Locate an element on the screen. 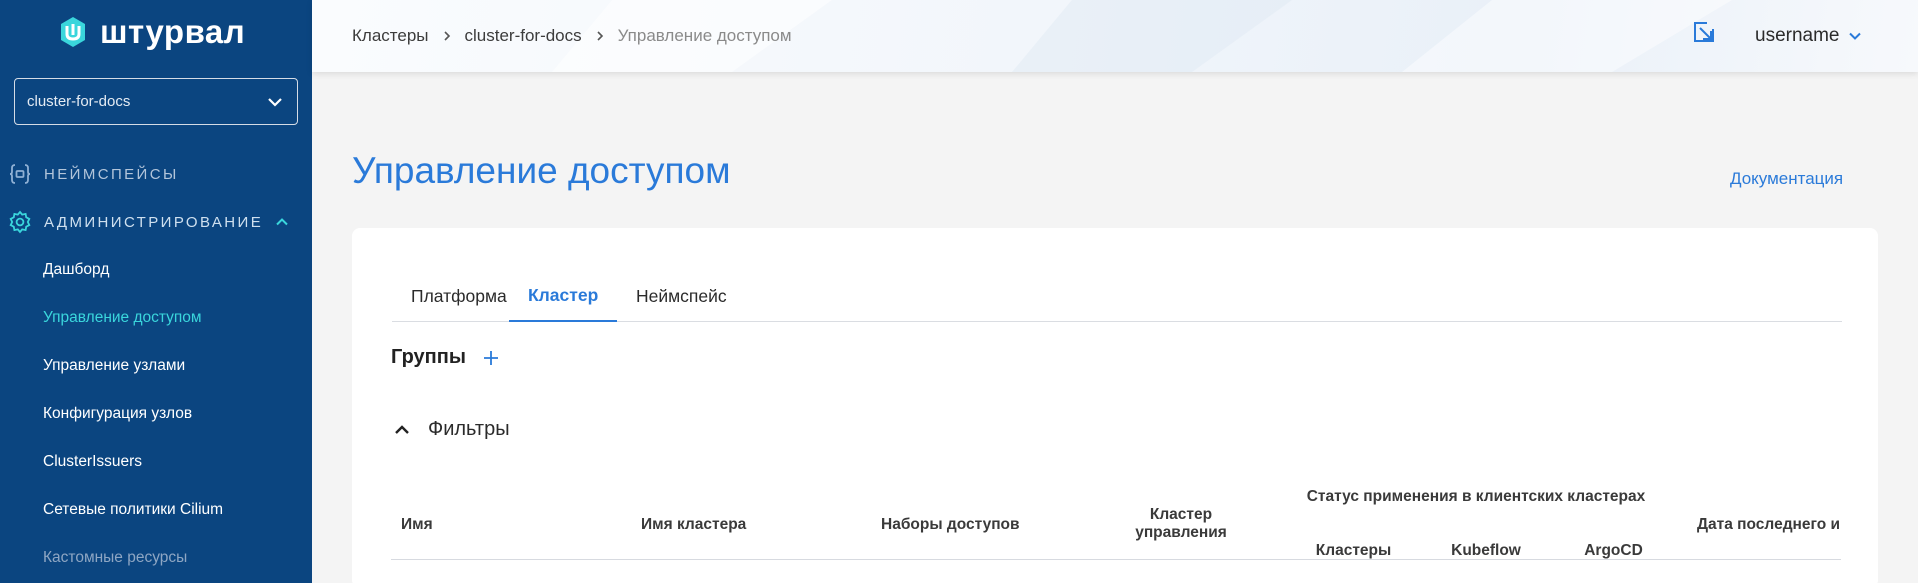 This screenshot has height=583, width=1918. nav-section-label: НЕЙМСПЕЙСЫ is located at coordinates (111, 174).